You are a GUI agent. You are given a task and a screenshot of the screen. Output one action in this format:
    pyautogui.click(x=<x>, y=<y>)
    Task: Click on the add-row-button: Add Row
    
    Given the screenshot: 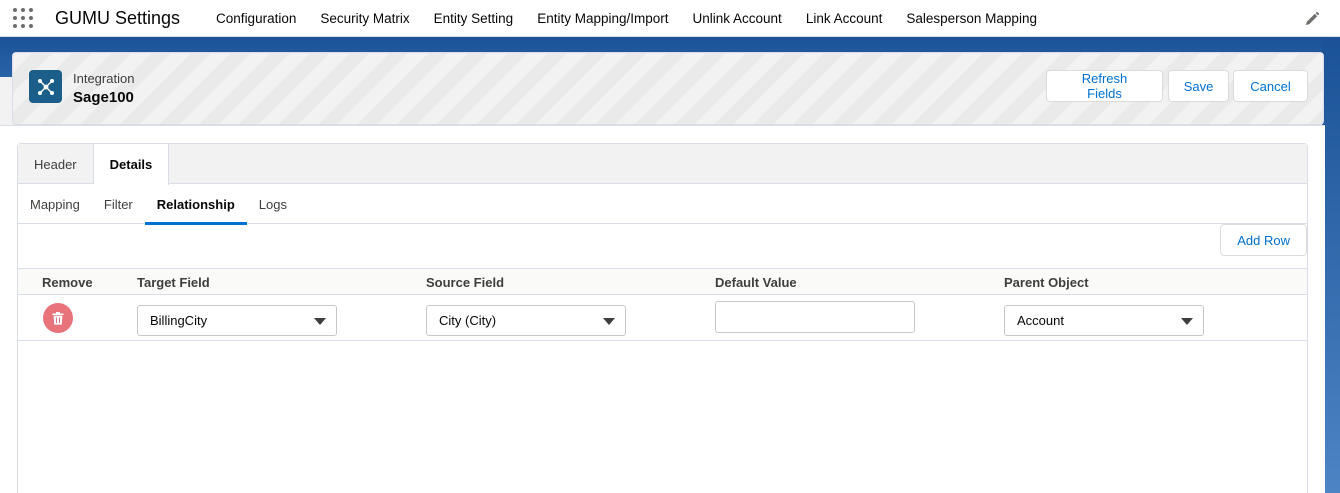 What is the action you would take?
    pyautogui.click(x=1263, y=240)
    